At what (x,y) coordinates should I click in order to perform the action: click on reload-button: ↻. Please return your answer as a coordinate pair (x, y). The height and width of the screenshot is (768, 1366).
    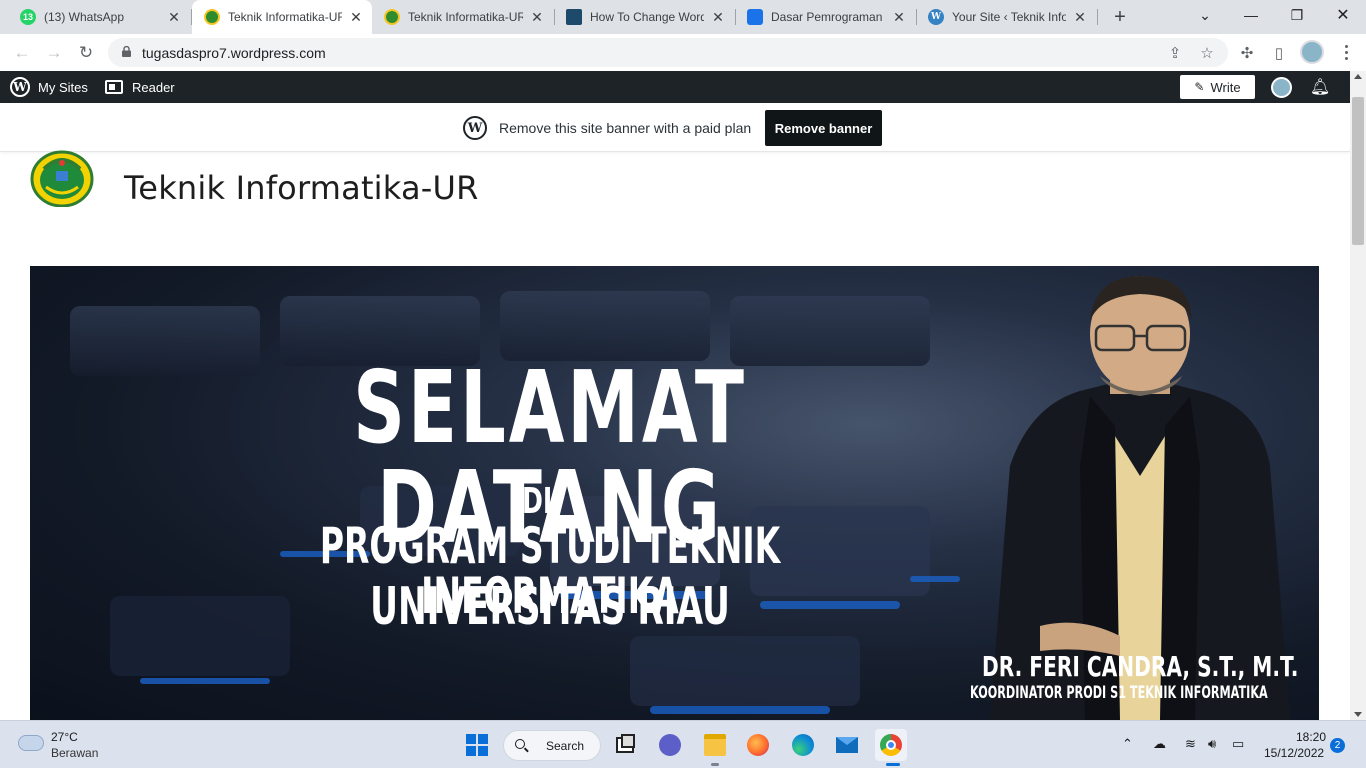
    Looking at the image, I should click on (86, 53).